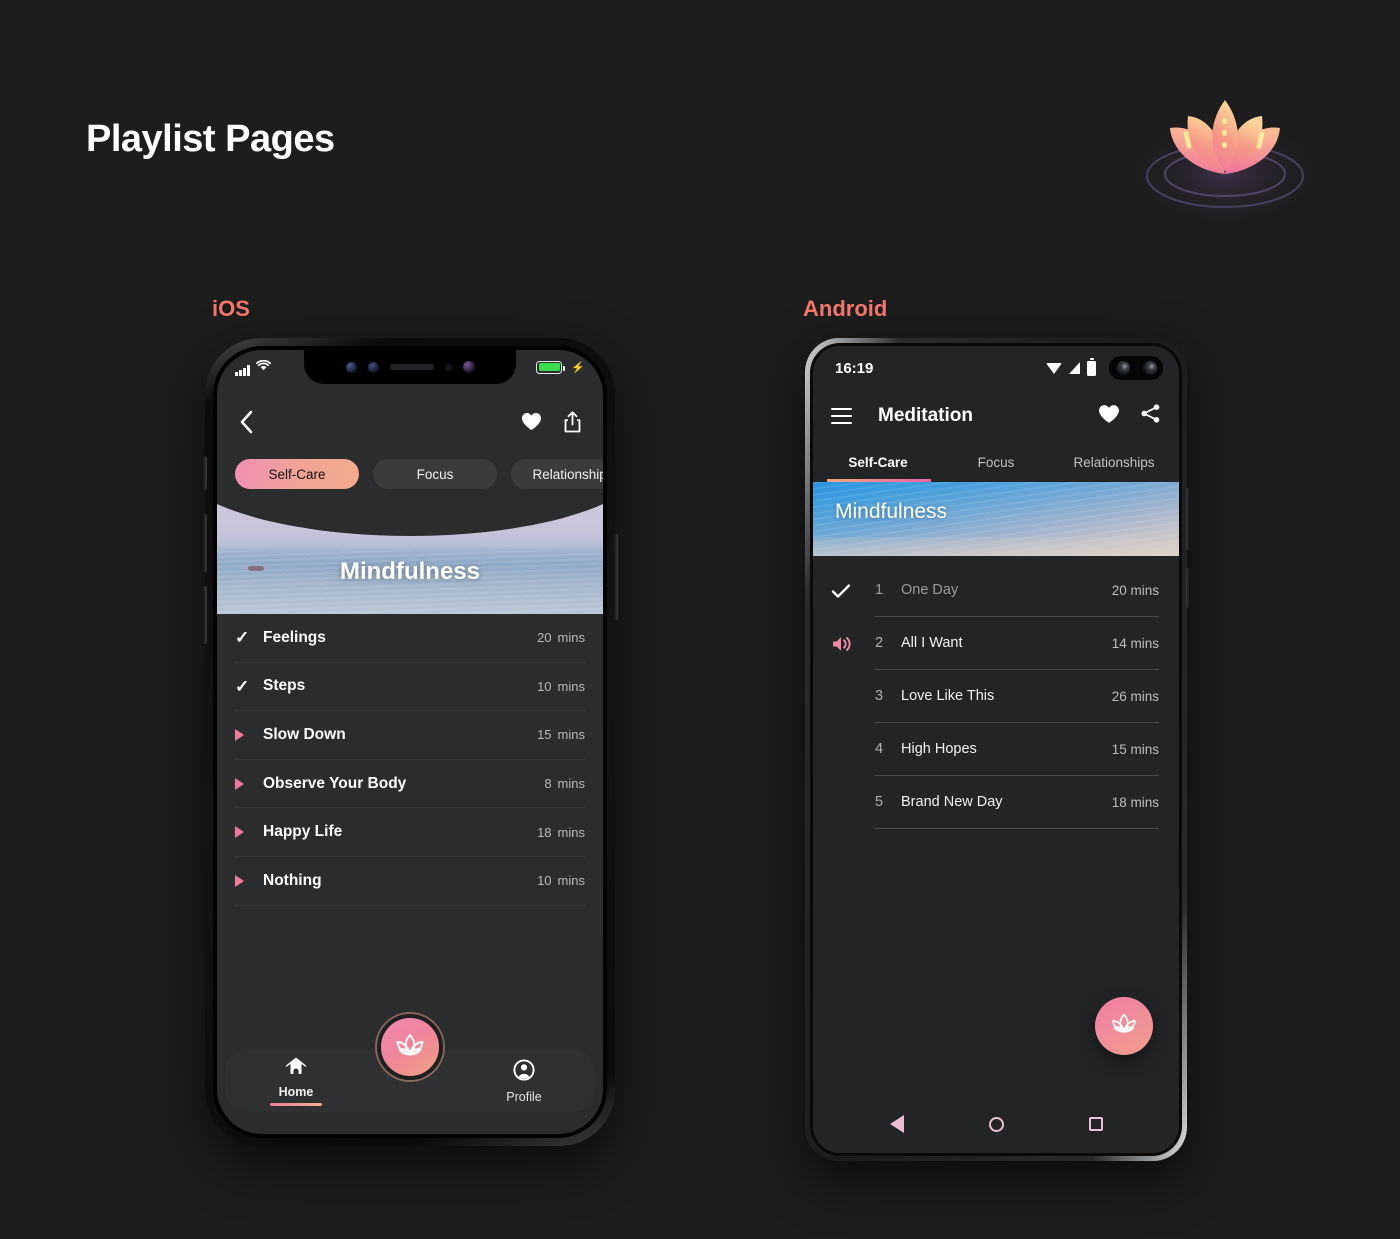  Describe the element at coordinates (410, 638) in the screenshot. I see `table-row: ✓ Feelings 20 mins` at that location.